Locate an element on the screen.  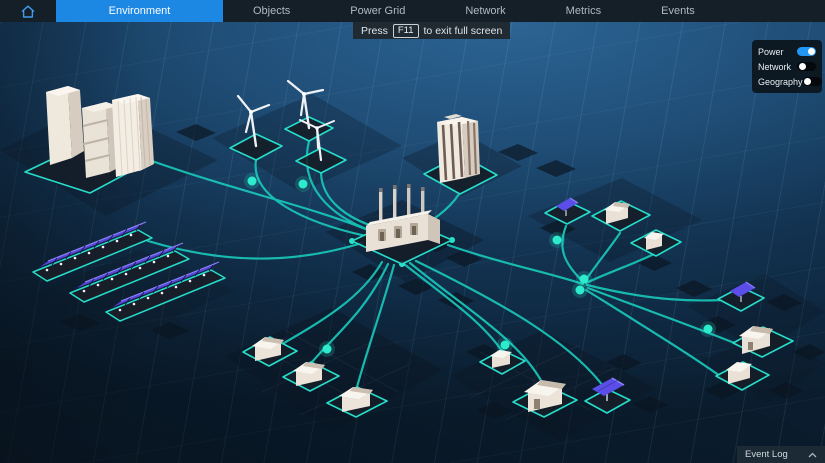
fullscreen-toast: Press F11 to exit full screen is located at coordinates (432, 30).